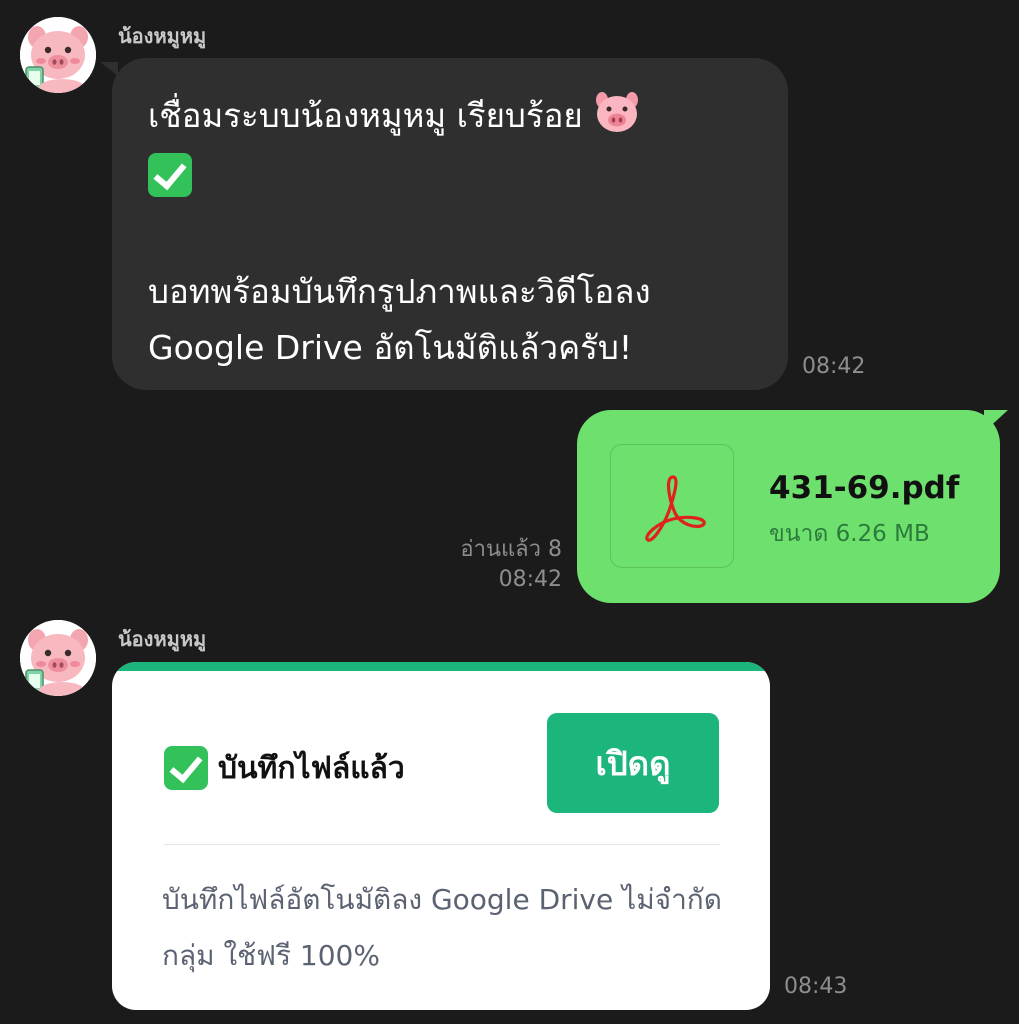  What do you see at coordinates (399, 291) in the screenshot?
I see `message-line-2: บอทพร้อมบันทึกรูปภาพและวิดีโอลง` at bounding box center [399, 291].